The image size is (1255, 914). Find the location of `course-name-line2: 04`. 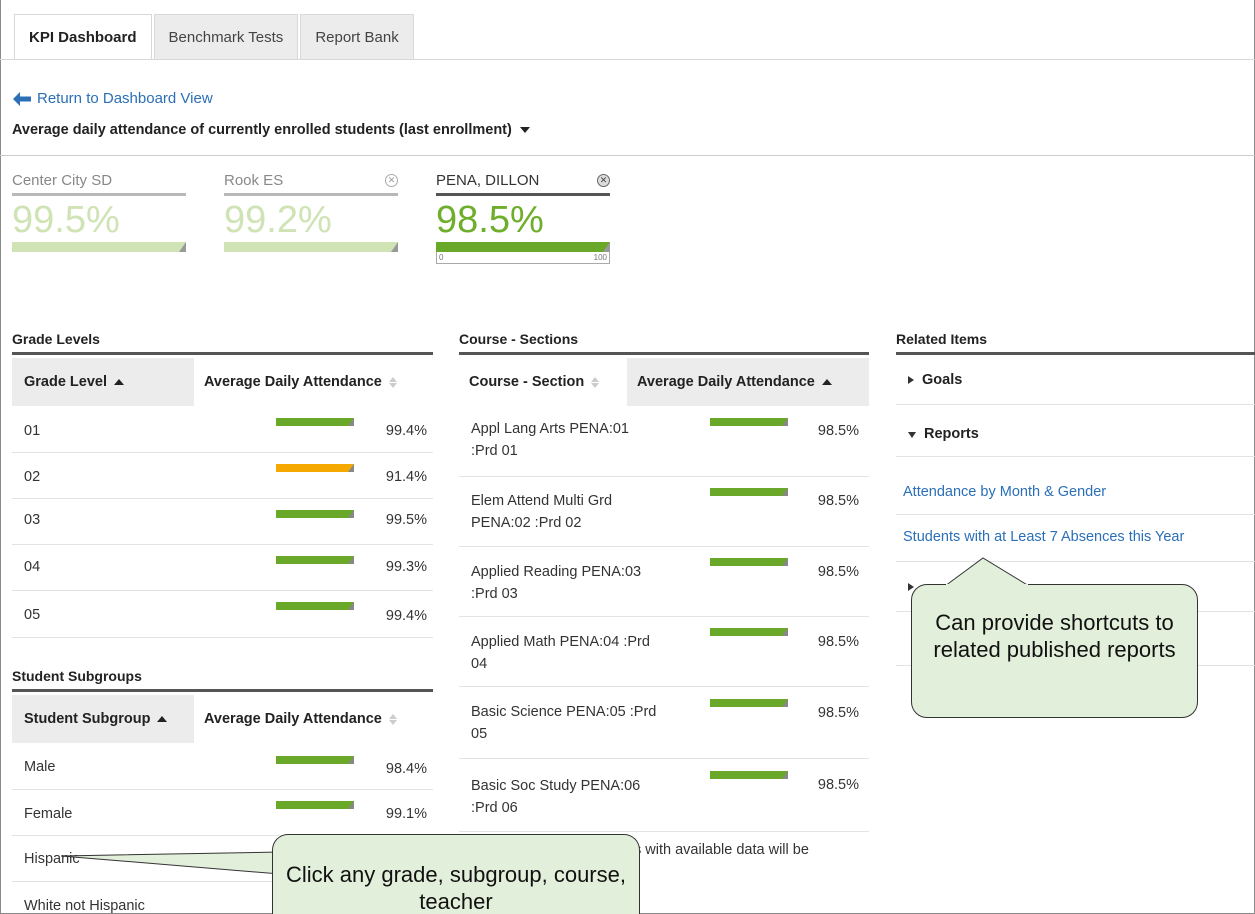

course-name-line2: 04 is located at coordinates (479, 664).